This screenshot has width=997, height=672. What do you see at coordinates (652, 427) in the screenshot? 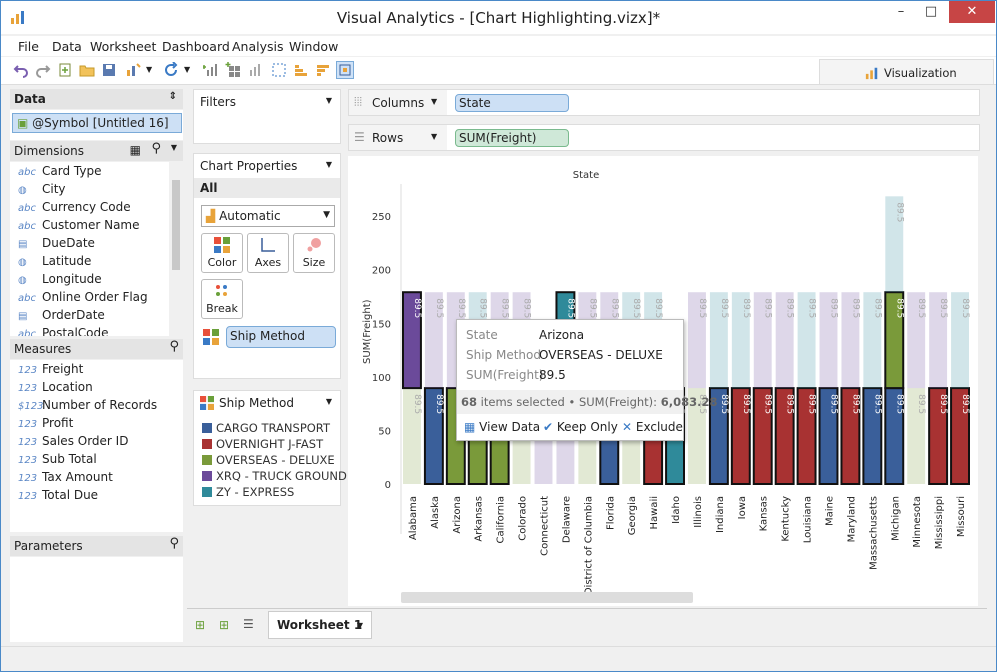
I see `exclude-button: ✕ Exclude` at bounding box center [652, 427].